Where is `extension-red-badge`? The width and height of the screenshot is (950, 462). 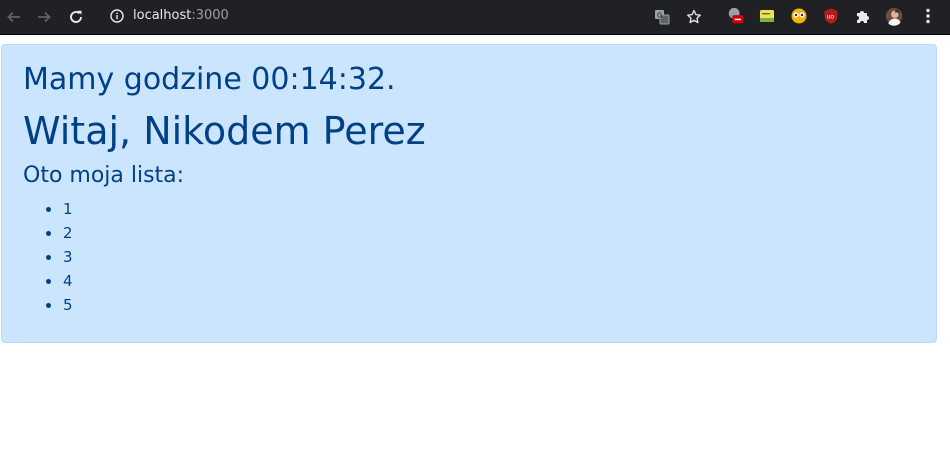
extension-red-badge is located at coordinates (736, 16).